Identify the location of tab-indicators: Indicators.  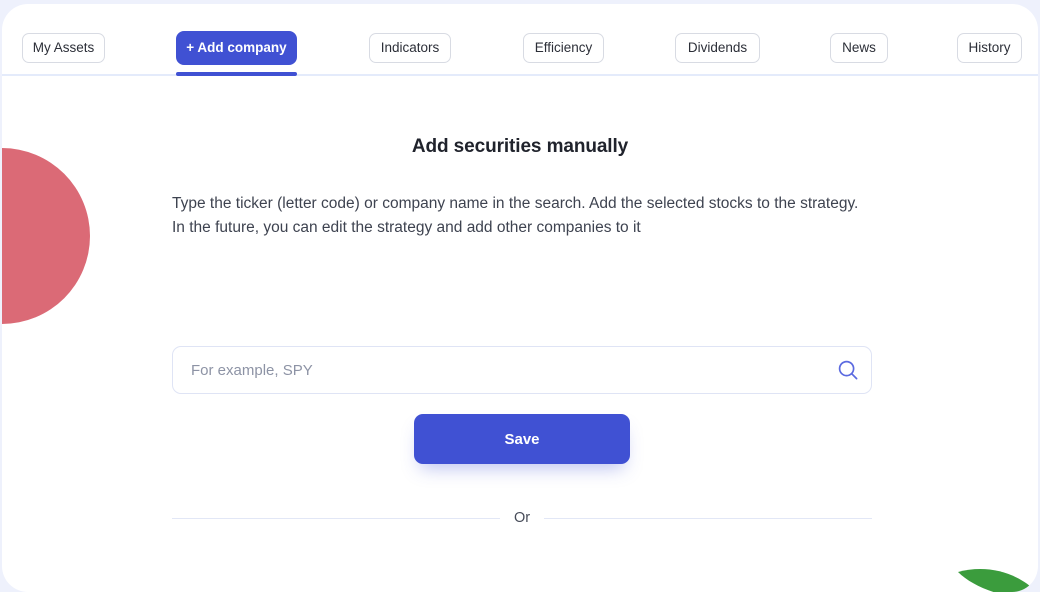
(410, 48).